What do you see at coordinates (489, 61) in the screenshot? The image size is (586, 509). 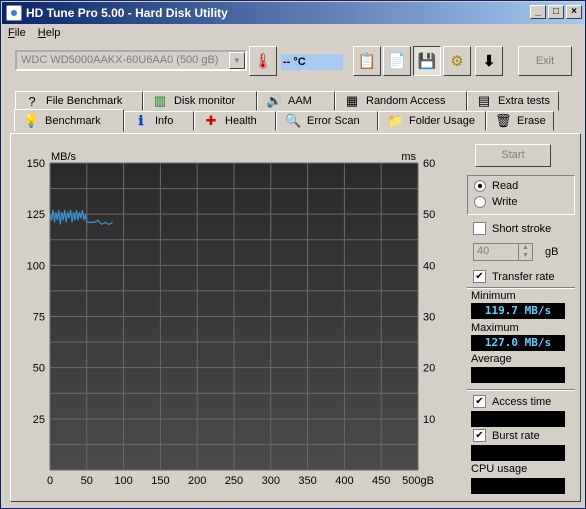 I see `download-button: ⬇` at bounding box center [489, 61].